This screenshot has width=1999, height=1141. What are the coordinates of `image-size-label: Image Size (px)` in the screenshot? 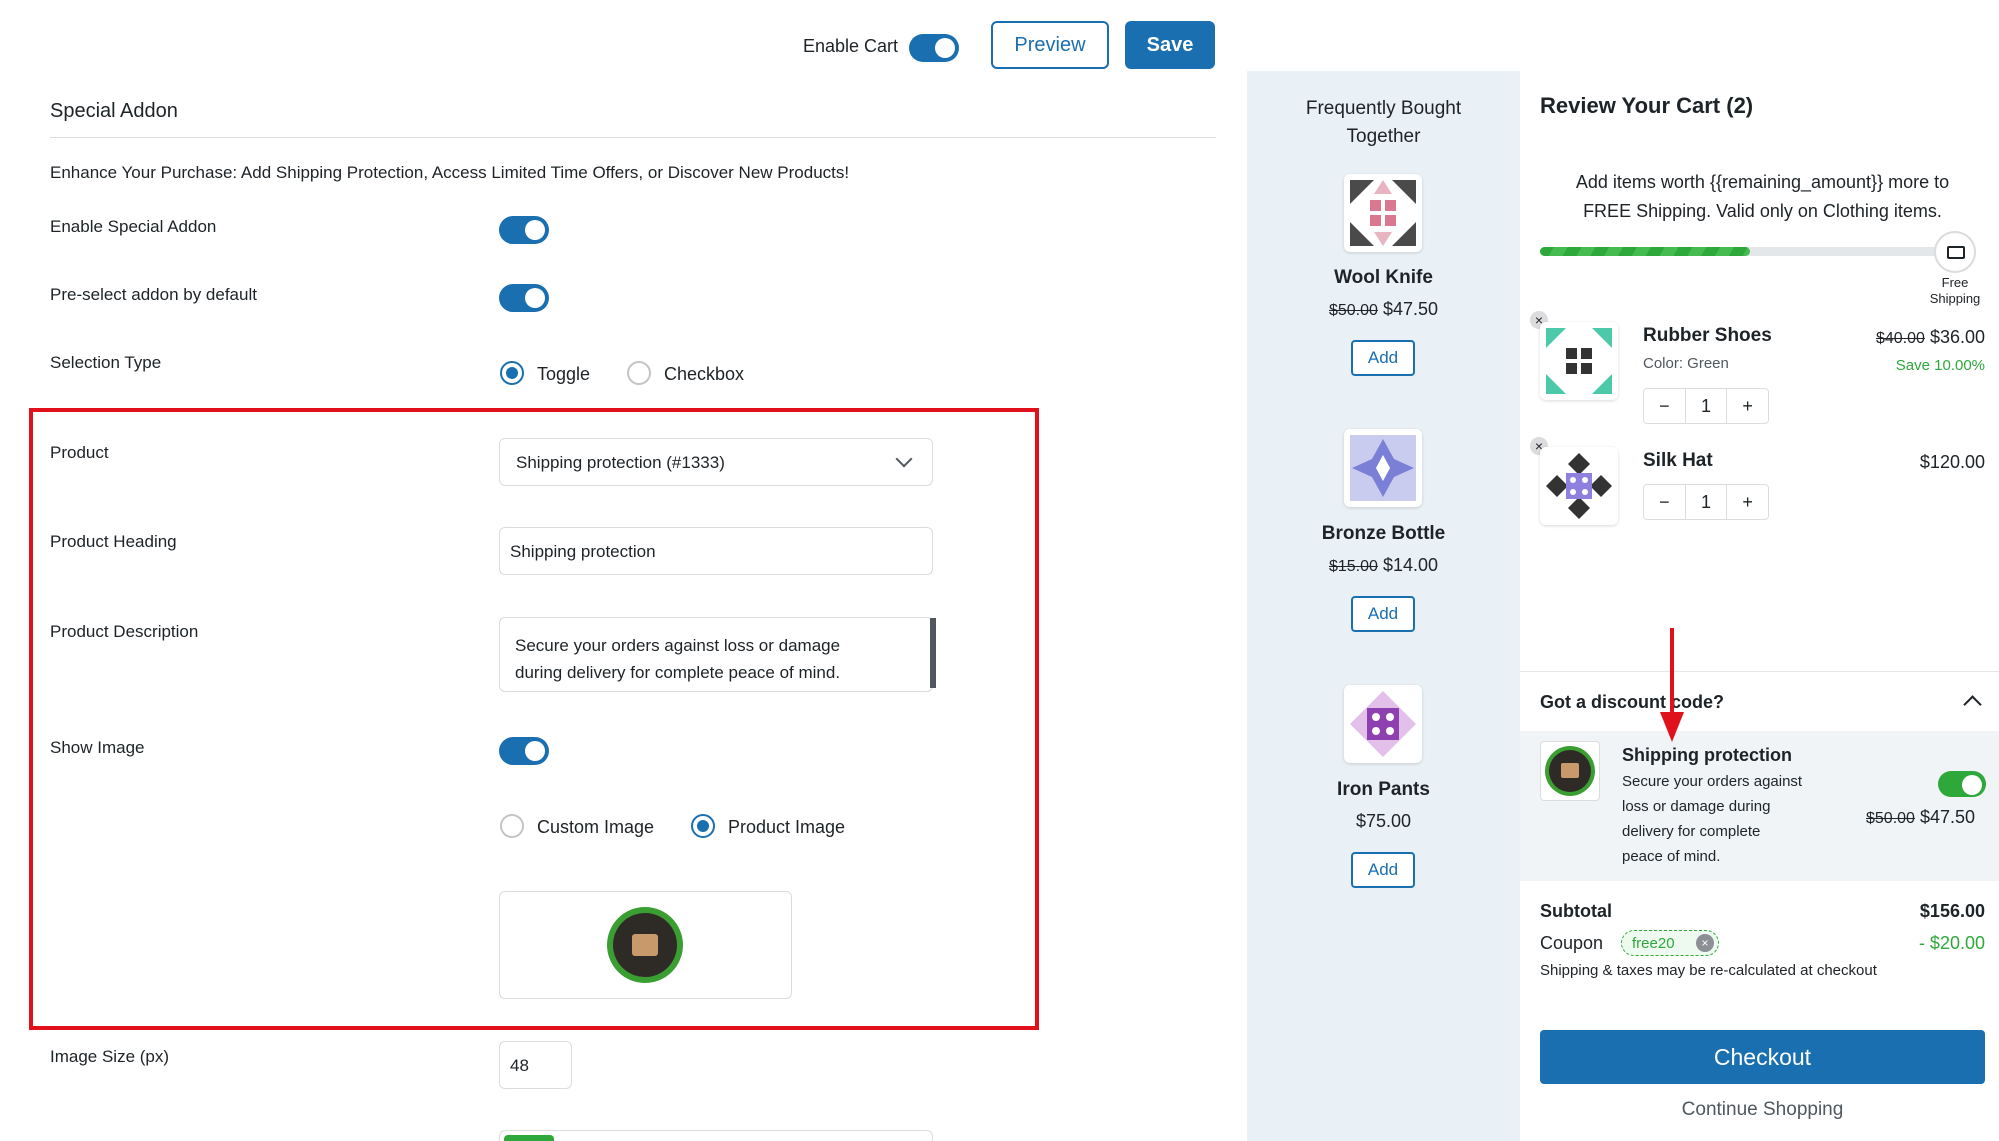 It's located at (110, 1056).